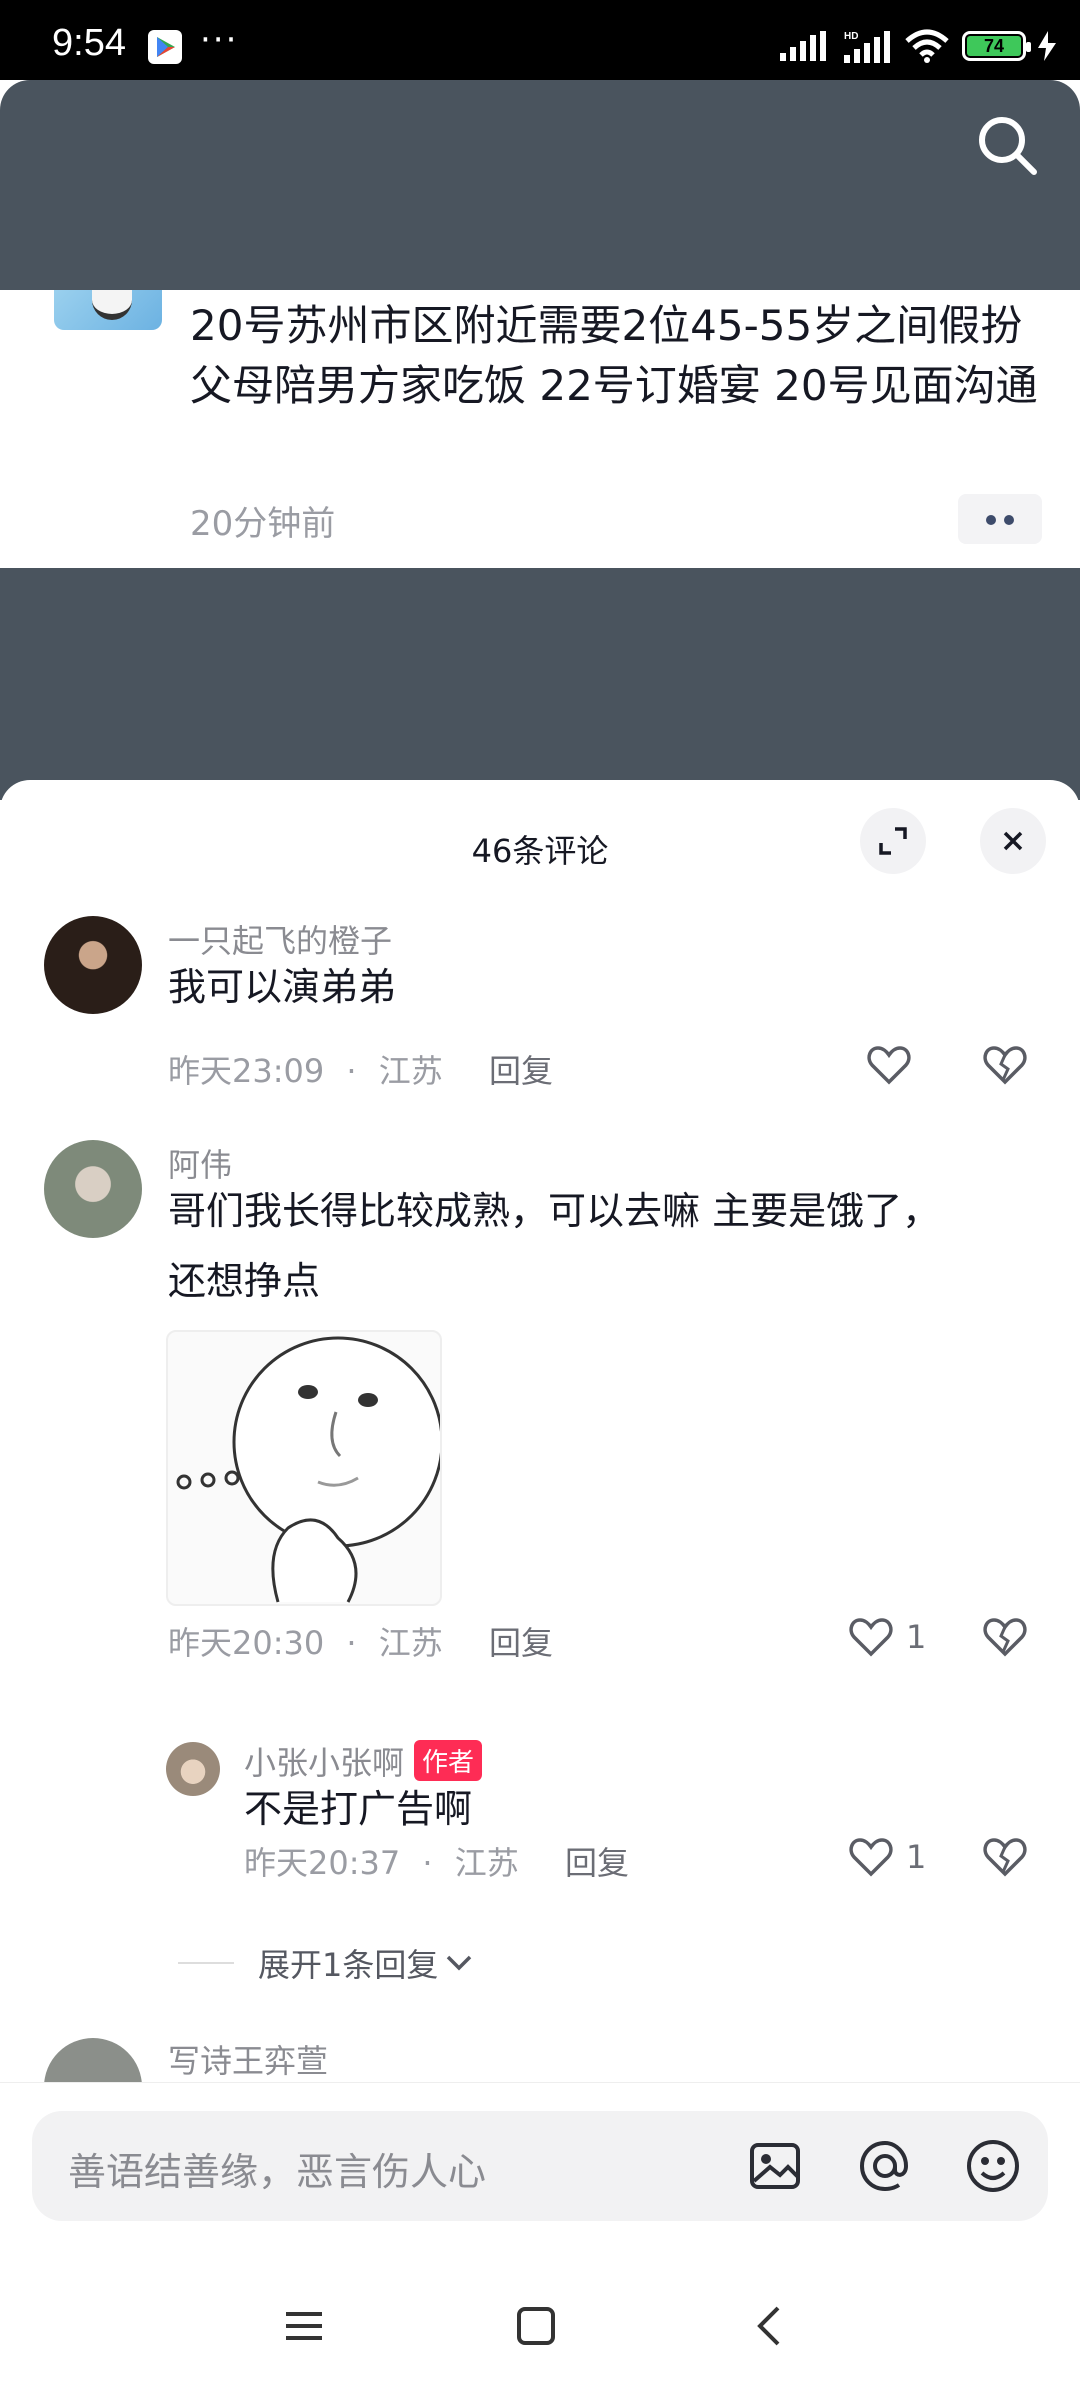 Image resolution: width=1080 pixels, height=2400 pixels. I want to click on home-icon, so click(536, 2326).